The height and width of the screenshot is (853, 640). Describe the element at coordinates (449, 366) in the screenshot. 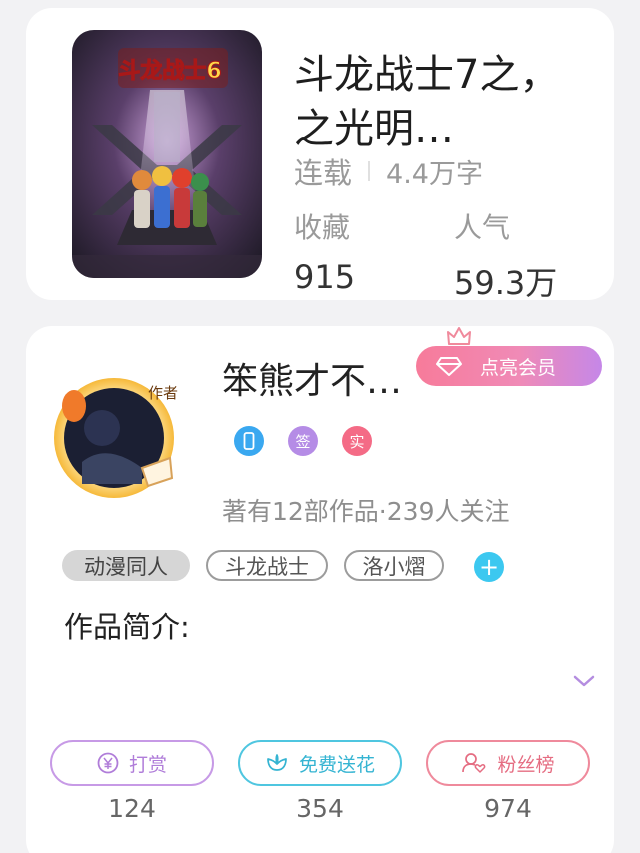

I see `diamond-icon` at that location.